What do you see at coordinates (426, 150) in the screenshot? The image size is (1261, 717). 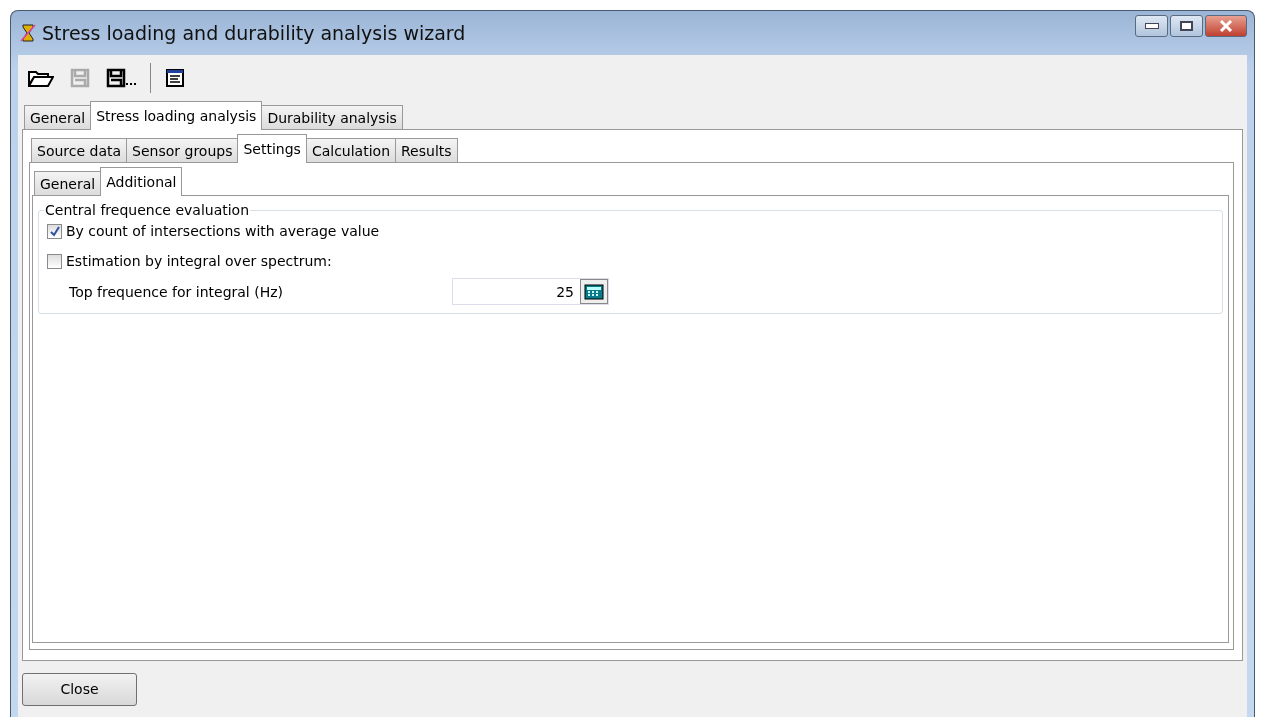 I see `tab: Results` at bounding box center [426, 150].